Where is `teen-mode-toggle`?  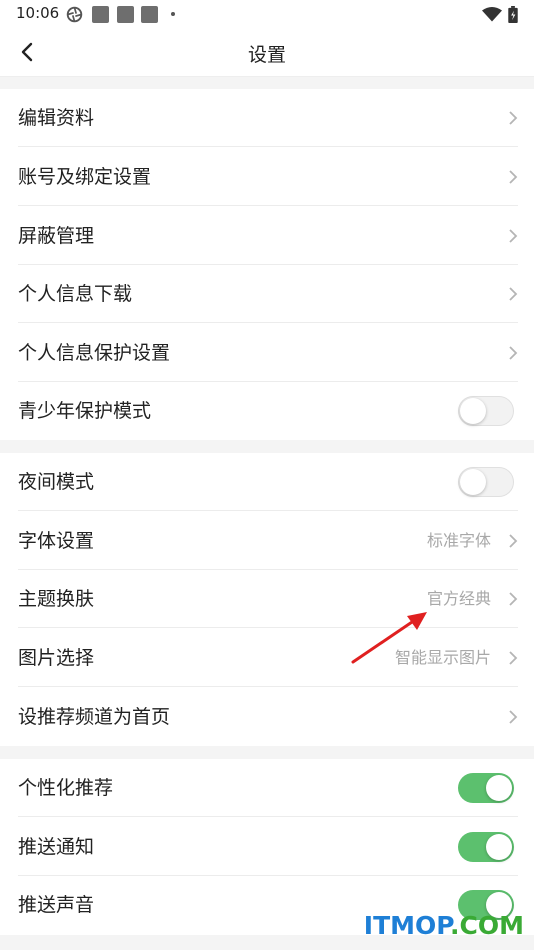
teen-mode-toggle is located at coordinates (486, 411).